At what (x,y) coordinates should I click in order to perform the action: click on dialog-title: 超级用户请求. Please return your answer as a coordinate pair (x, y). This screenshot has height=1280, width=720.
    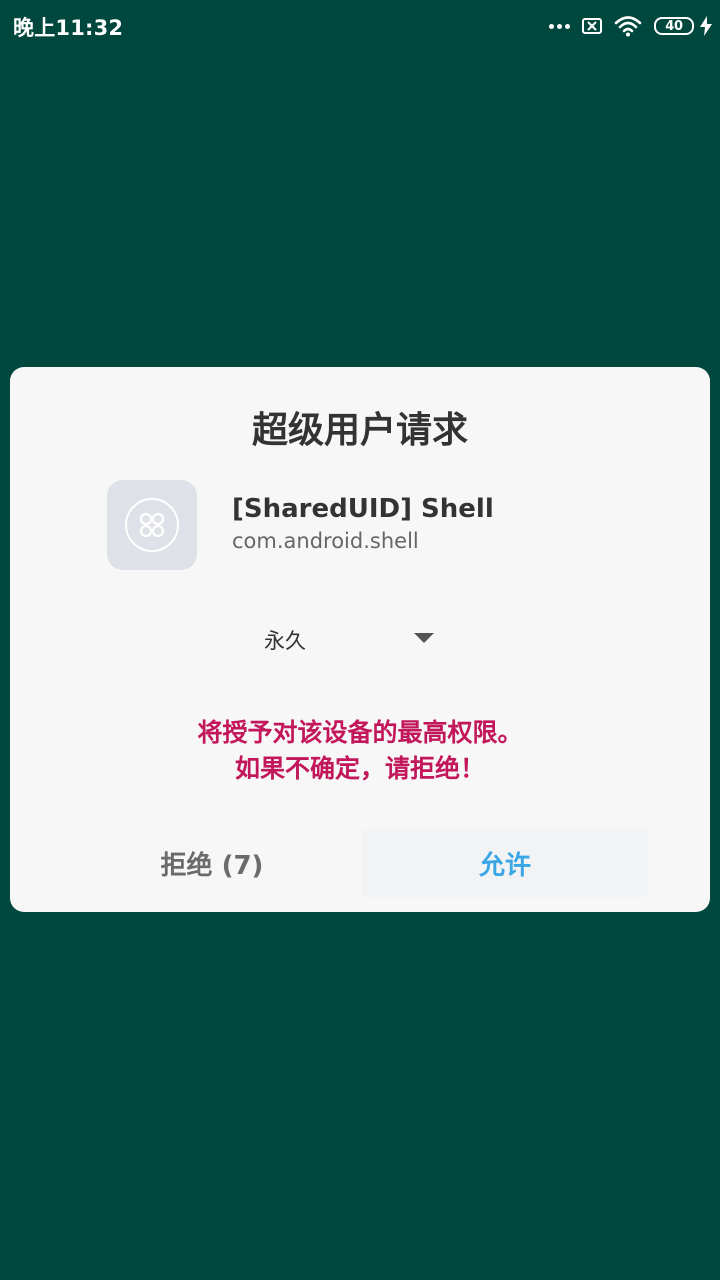
    Looking at the image, I should click on (359, 430).